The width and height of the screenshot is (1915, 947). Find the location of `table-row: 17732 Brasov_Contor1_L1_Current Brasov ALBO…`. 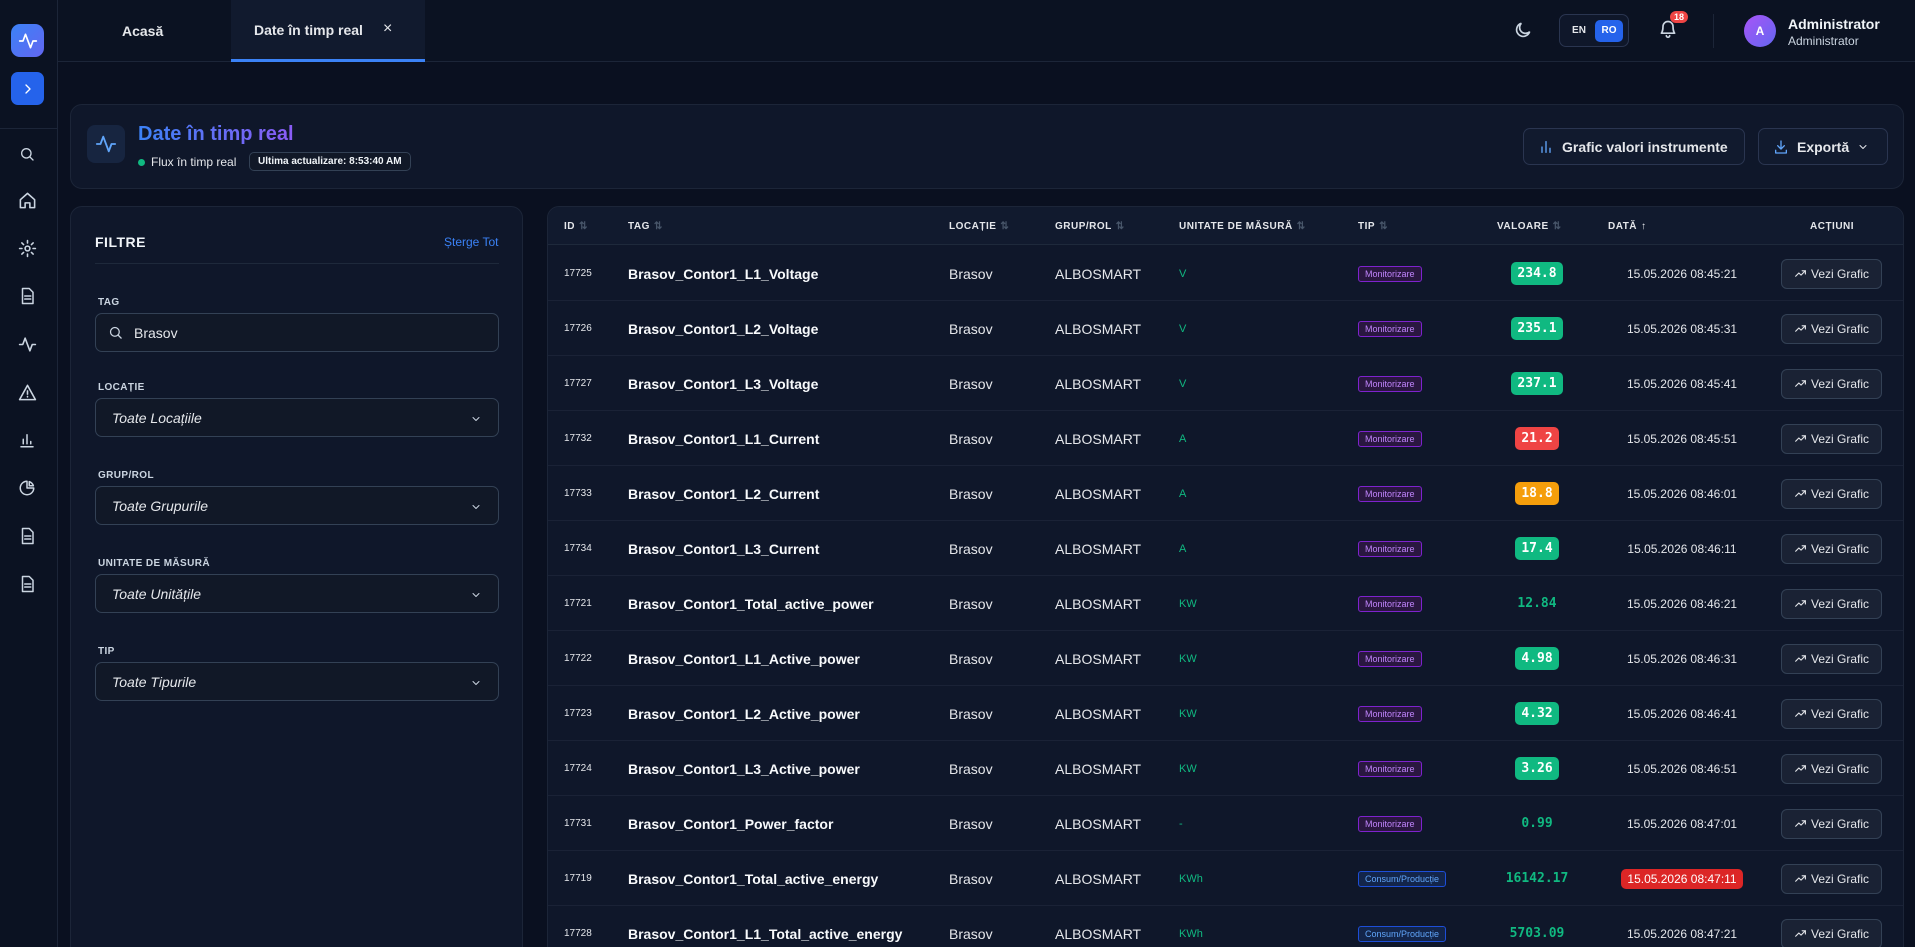

table-row: 17732 Brasov_Contor1_L1_Current Brasov ALBO… is located at coordinates (1225, 438).